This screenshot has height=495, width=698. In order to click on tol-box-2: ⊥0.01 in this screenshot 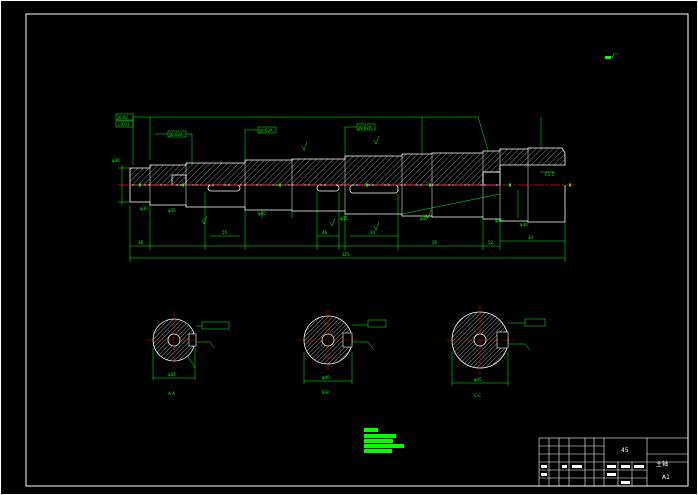, I will do `click(123, 124)`.